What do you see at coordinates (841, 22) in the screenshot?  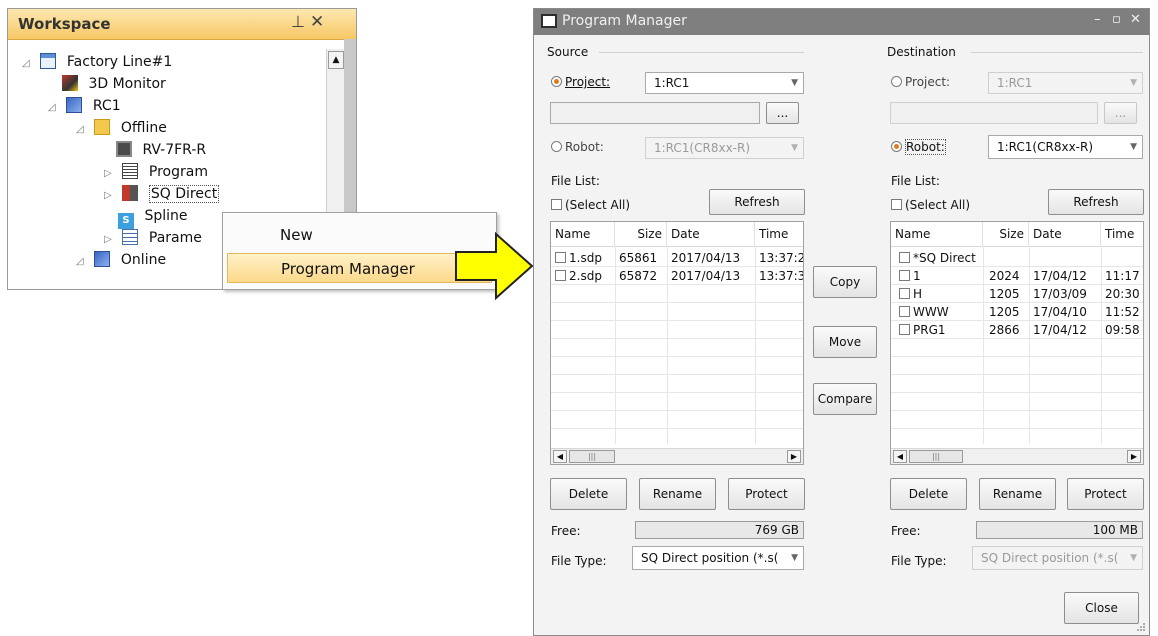 I see `window-titlebar: Program Manager – ▫ ✕` at bounding box center [841, 22].